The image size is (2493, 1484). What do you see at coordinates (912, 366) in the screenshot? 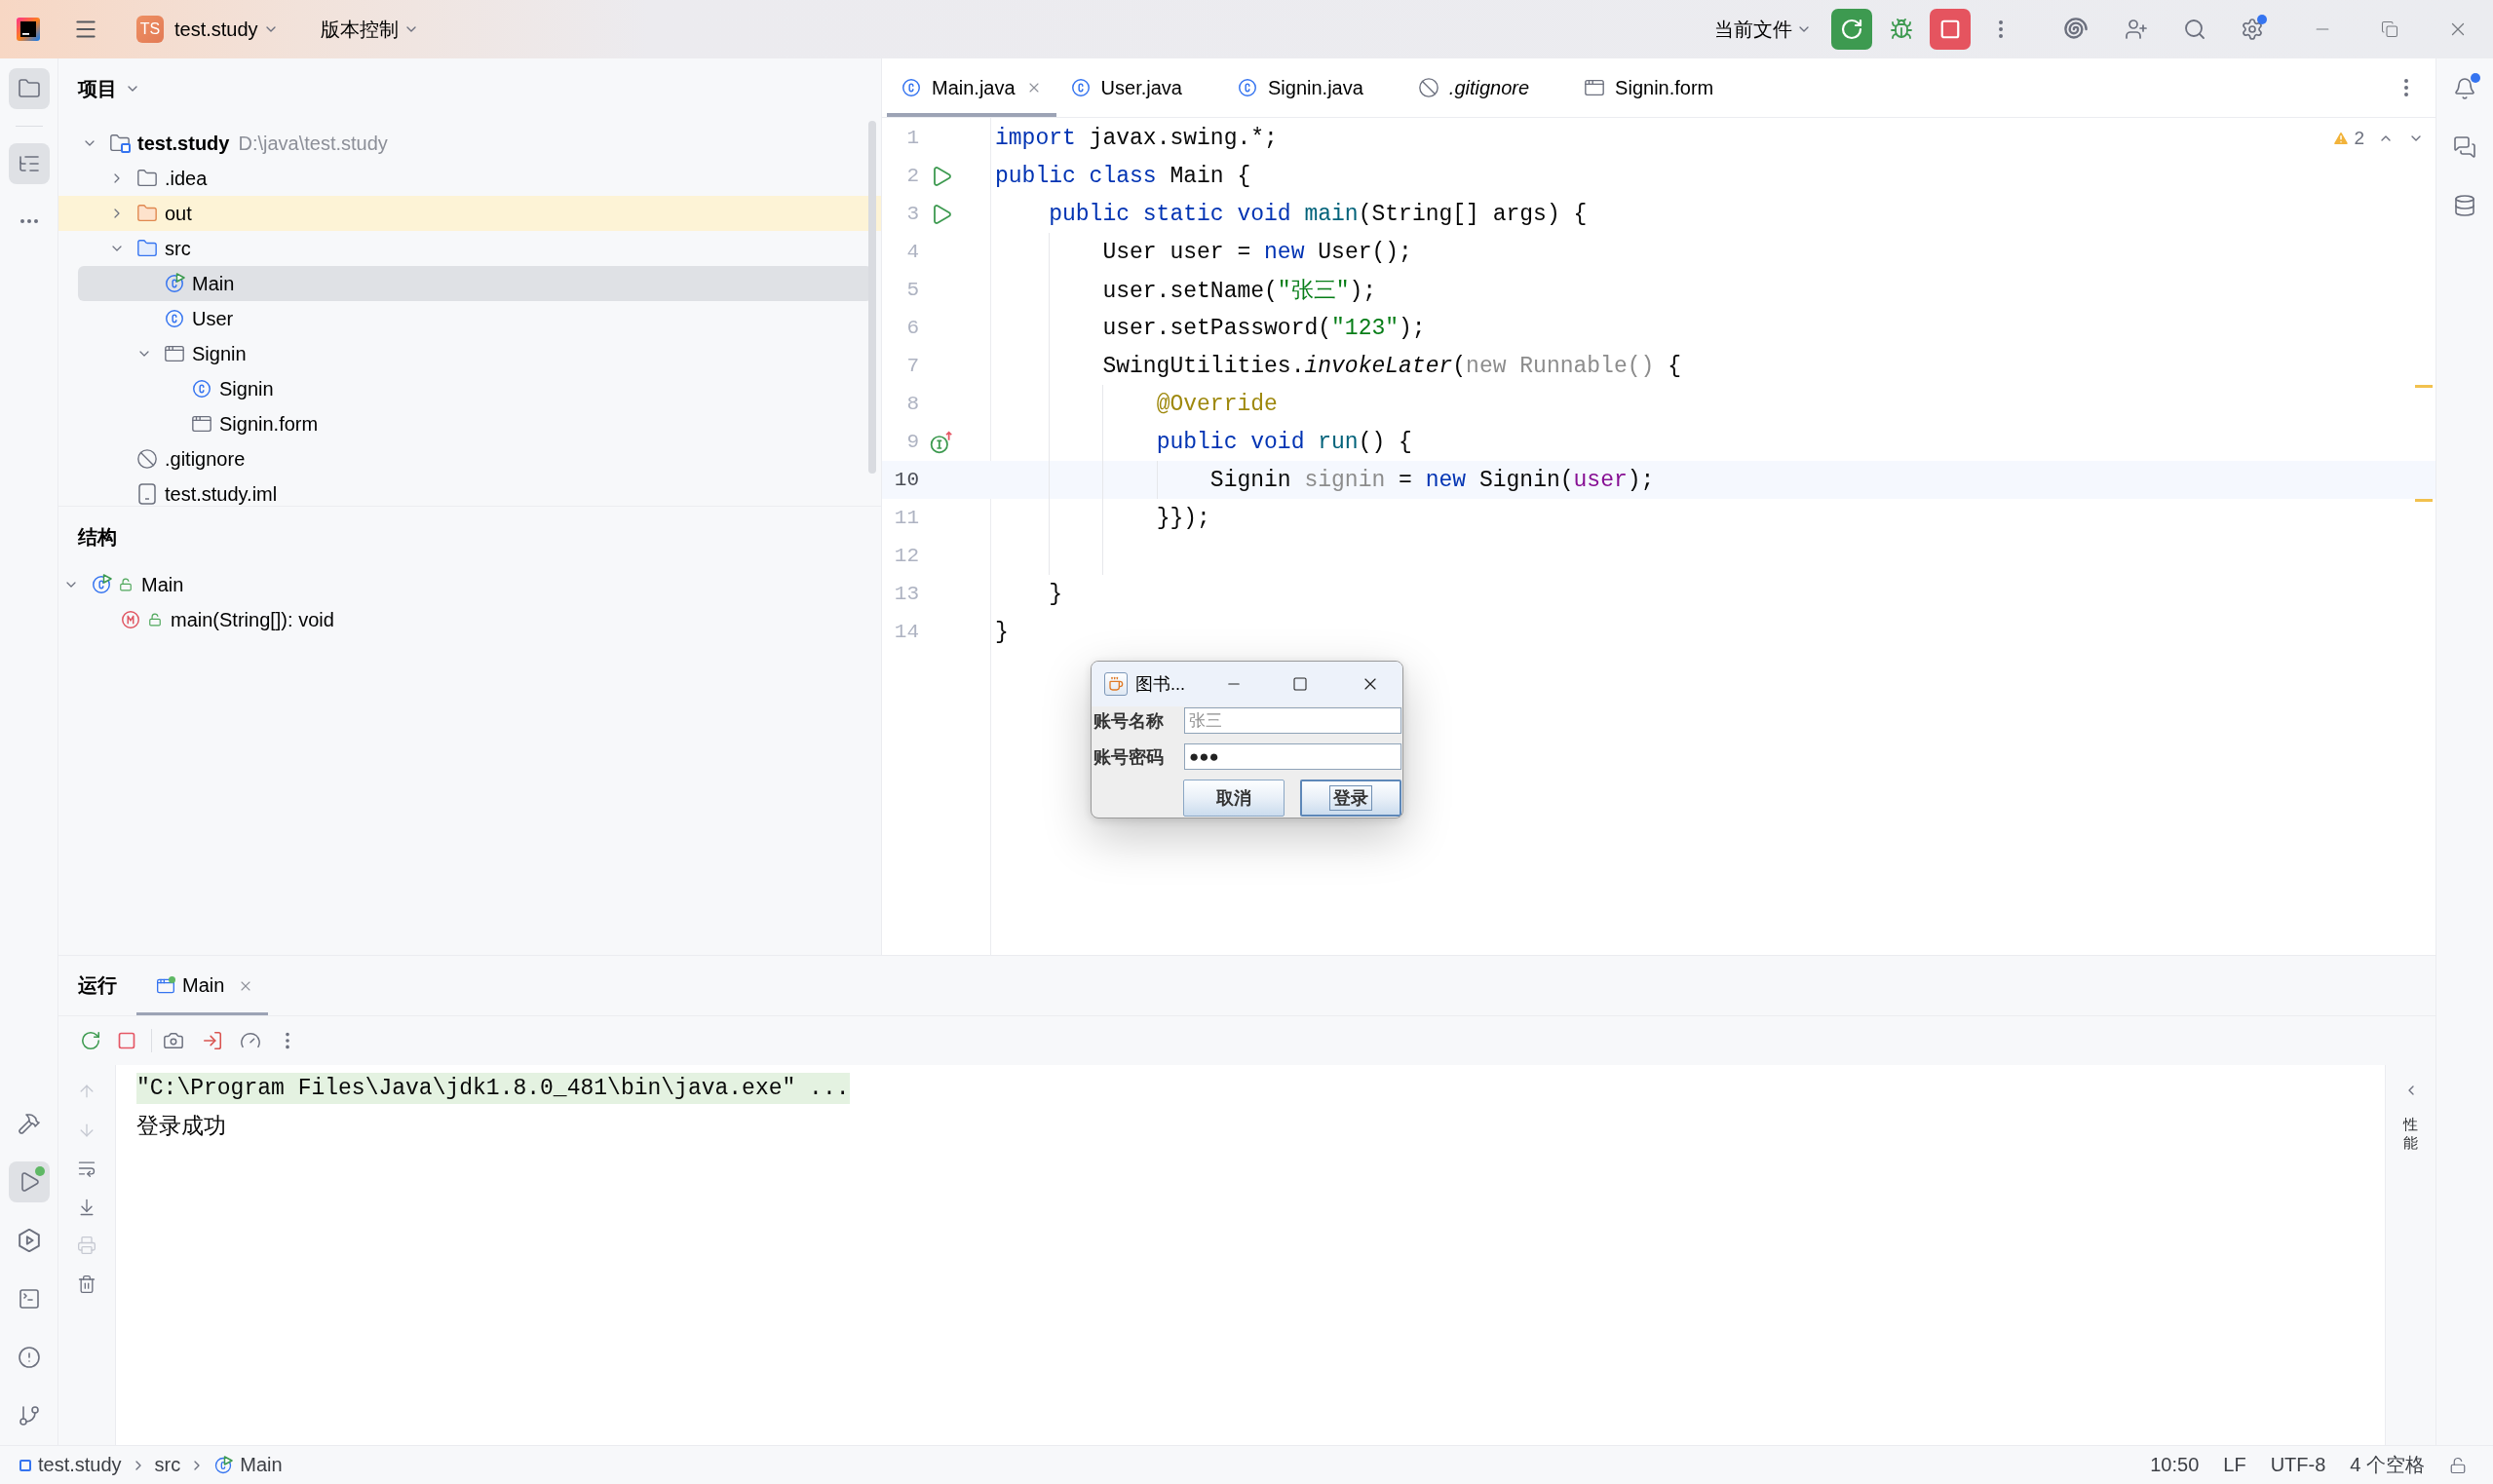
I see `line-number: 7` at bounding box center [912, 366].